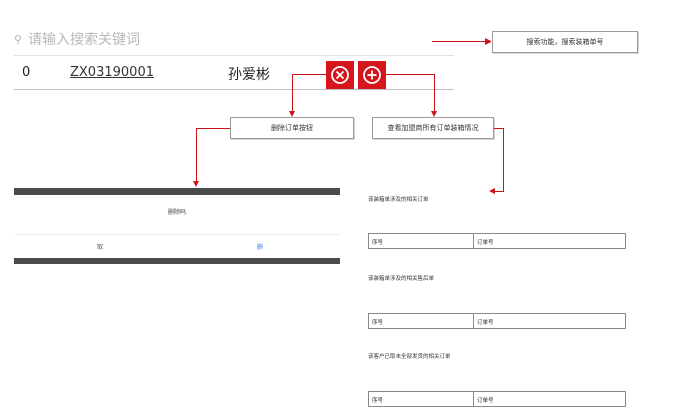 This screenshot has height=412, width=692. I want to click on delete-order-button, so click(340, 75).